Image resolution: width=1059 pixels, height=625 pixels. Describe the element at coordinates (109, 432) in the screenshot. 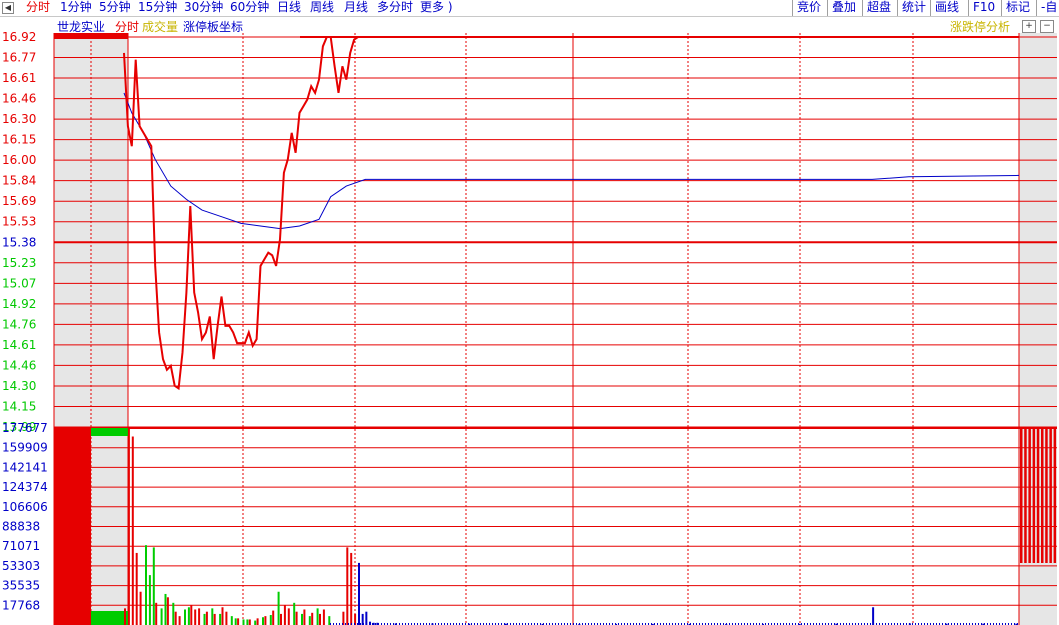

I see `history-volume-block-green` at that location.